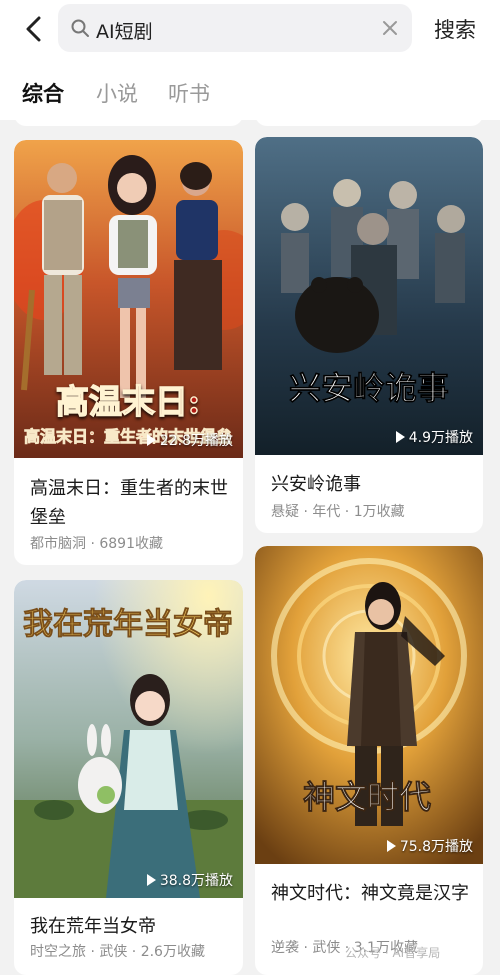  I want to click on play-count: 22.8万播放, so click(189, 440).